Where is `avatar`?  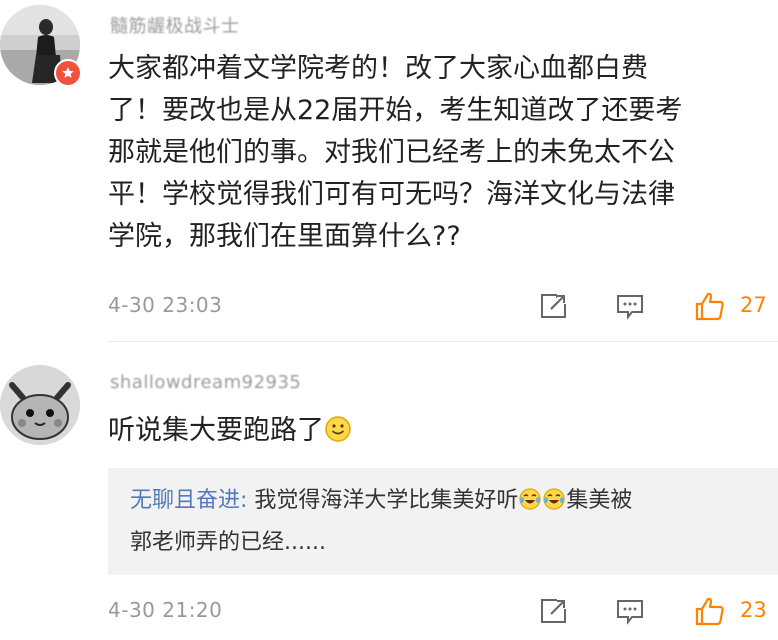
avatar is located at coordinates (40, 405).